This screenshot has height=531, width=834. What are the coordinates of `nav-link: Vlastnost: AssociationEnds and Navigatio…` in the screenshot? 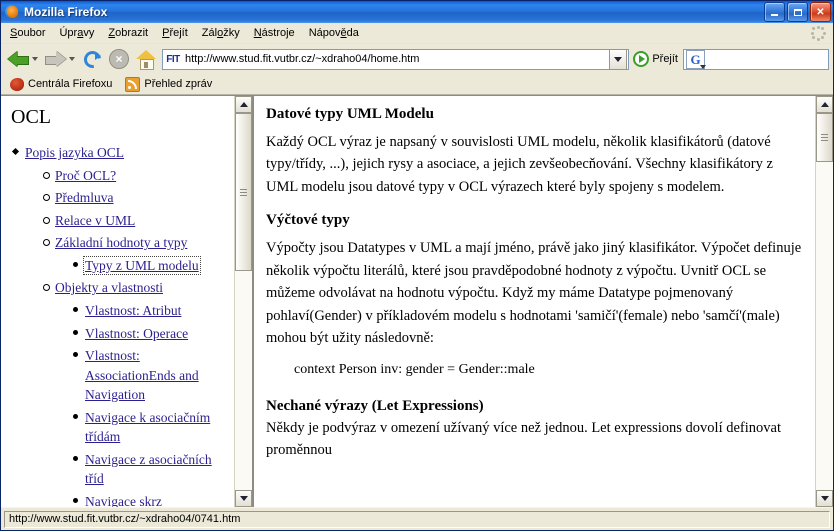 It's located at (142, 375).